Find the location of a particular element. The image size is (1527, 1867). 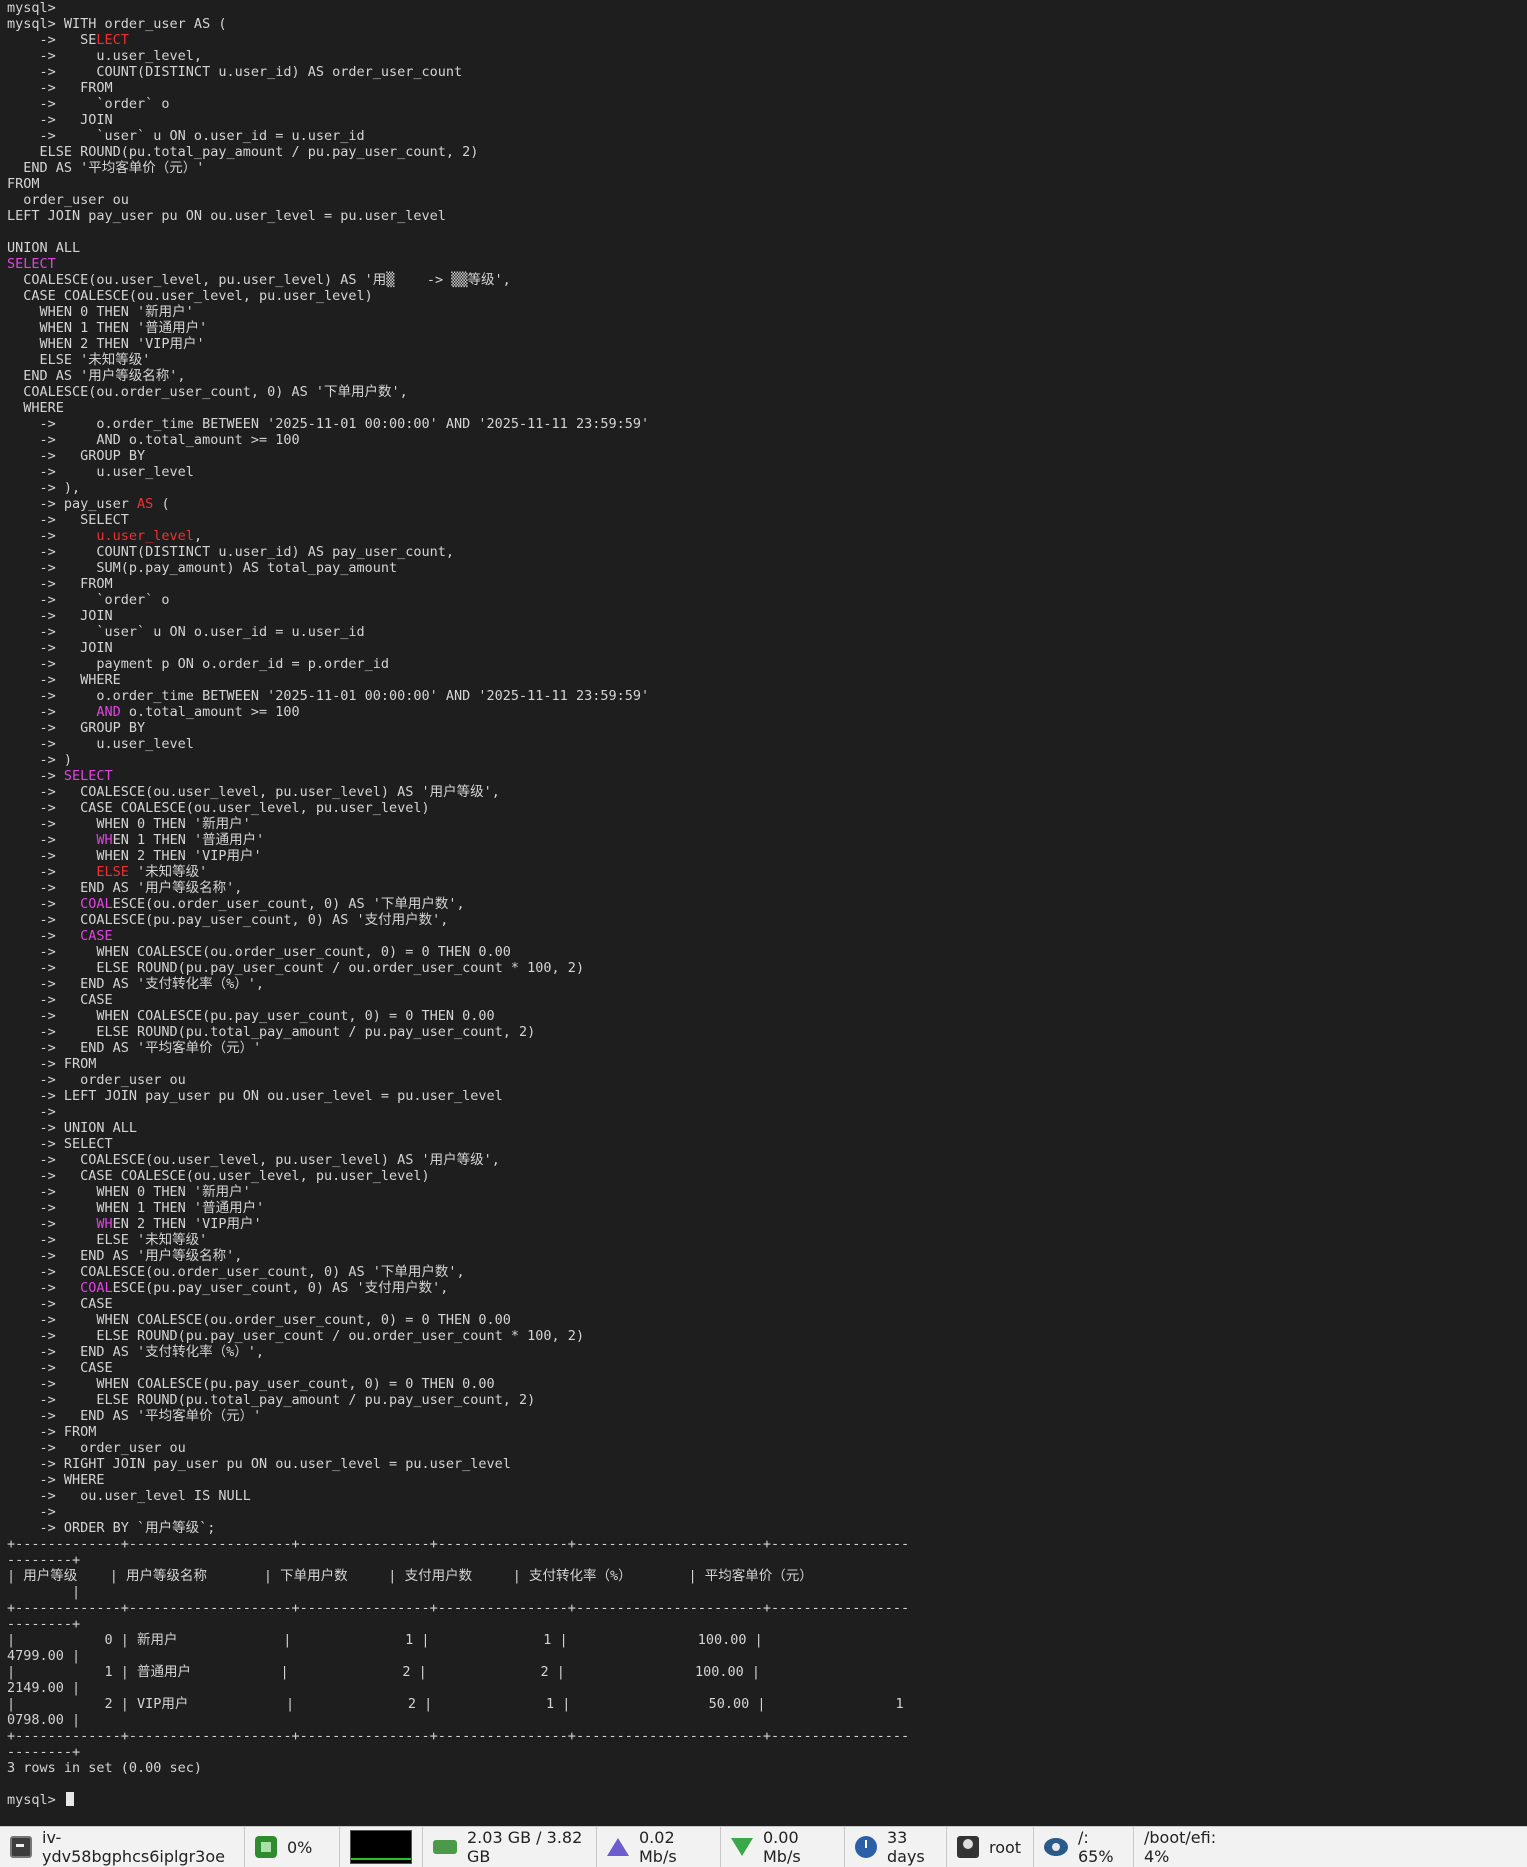

terminal-cursor is located at coordinates (69, 1799).